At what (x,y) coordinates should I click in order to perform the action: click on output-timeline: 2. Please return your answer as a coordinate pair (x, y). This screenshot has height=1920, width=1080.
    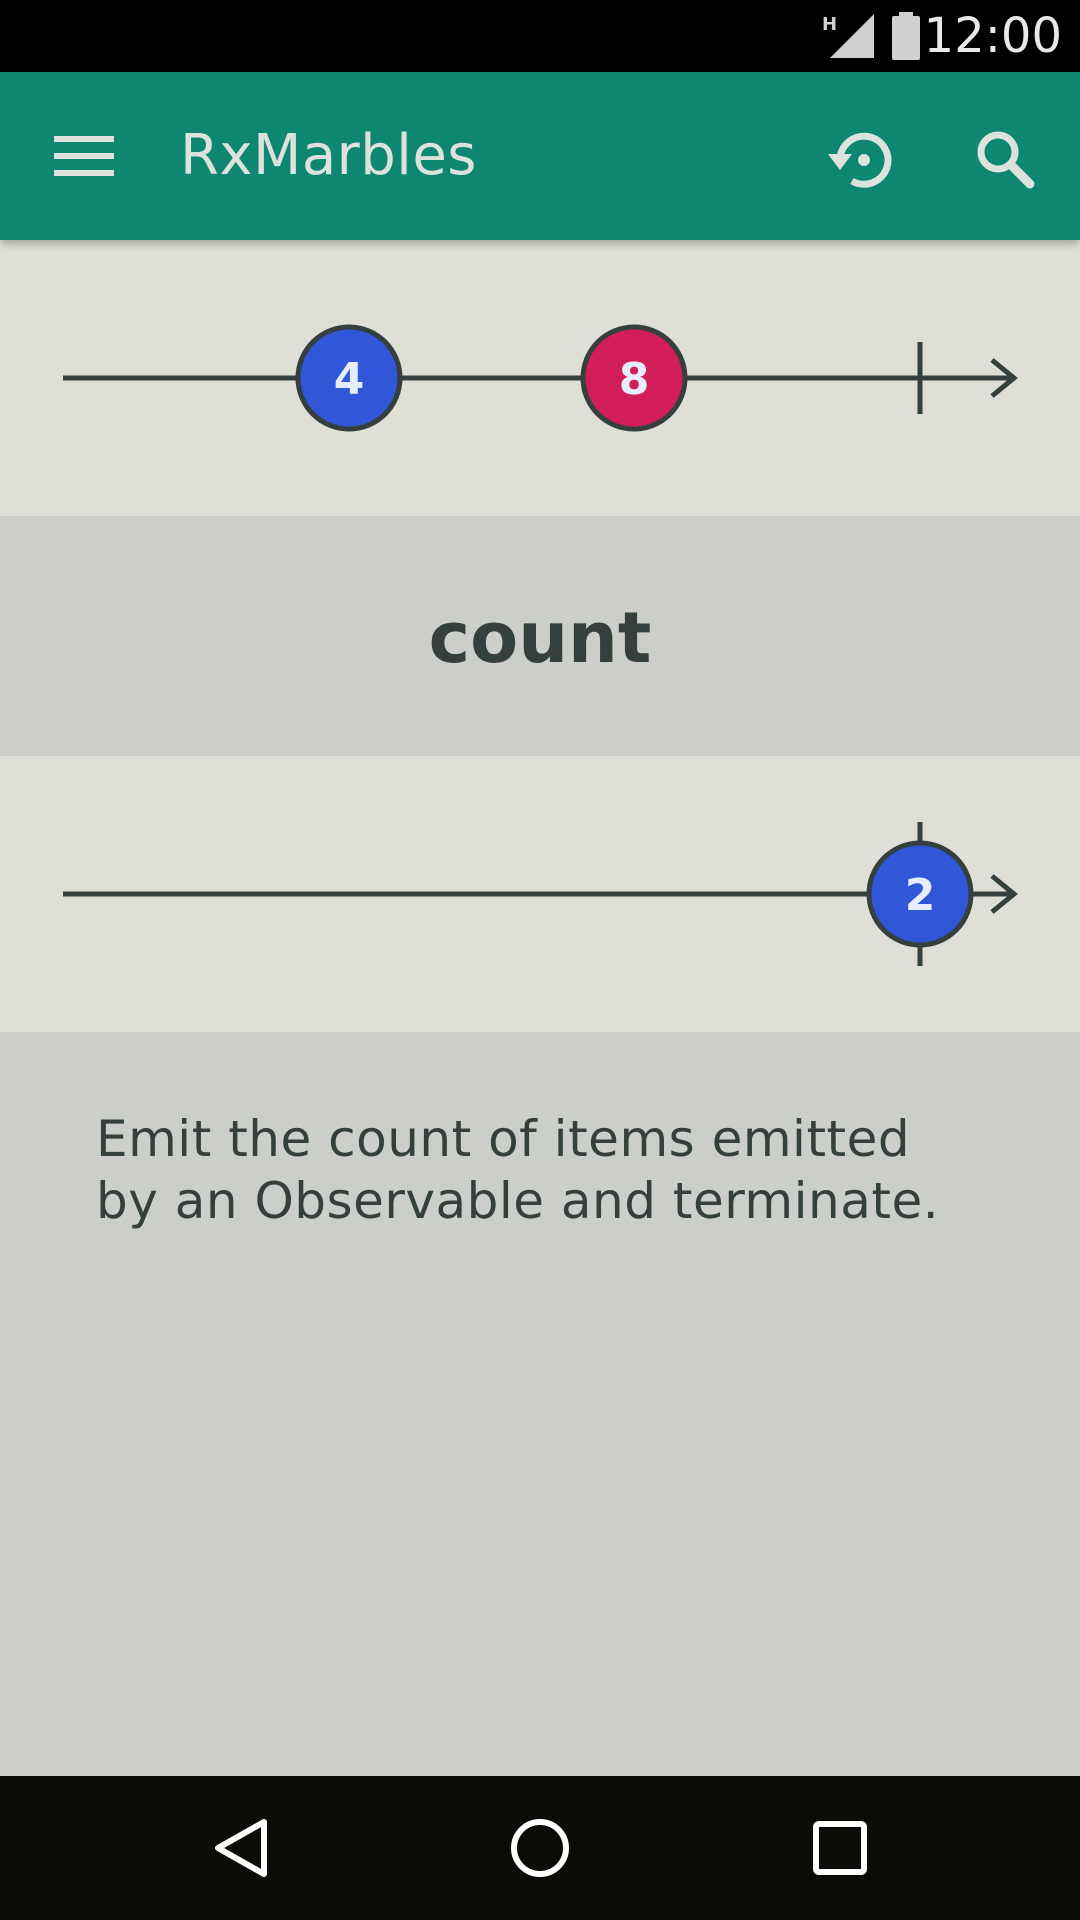
    Looking at the image, I should click on (540, 894).